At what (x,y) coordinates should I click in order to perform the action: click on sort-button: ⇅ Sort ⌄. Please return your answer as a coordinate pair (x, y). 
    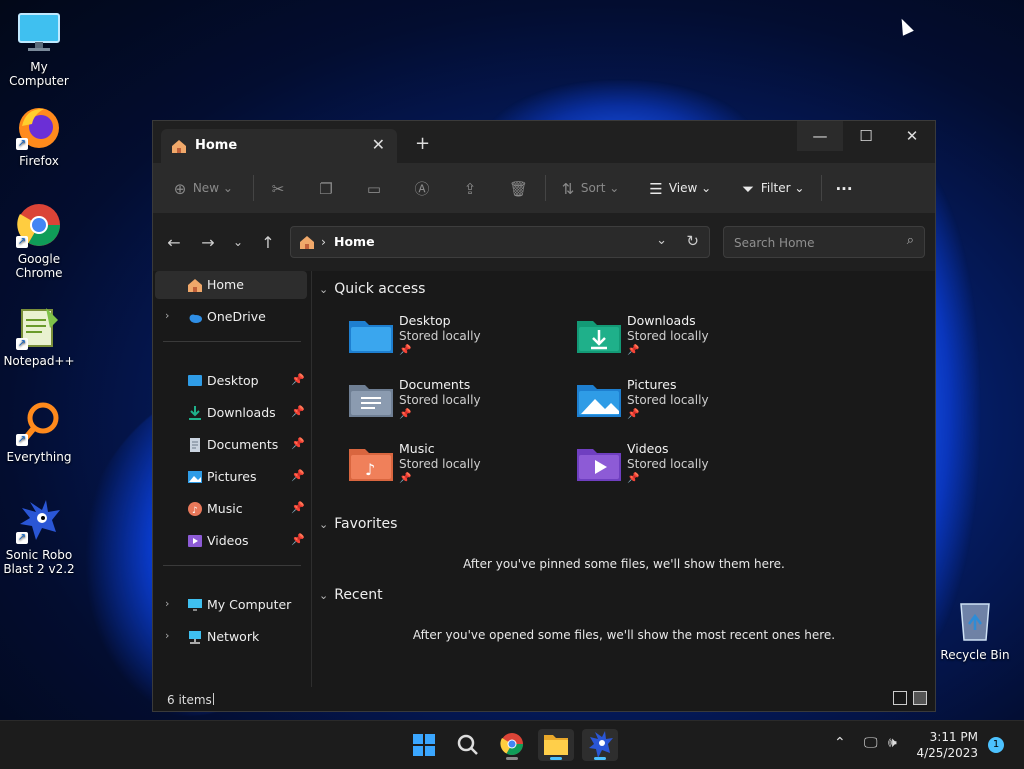
    Looking at the image, I should click on (589, 188).